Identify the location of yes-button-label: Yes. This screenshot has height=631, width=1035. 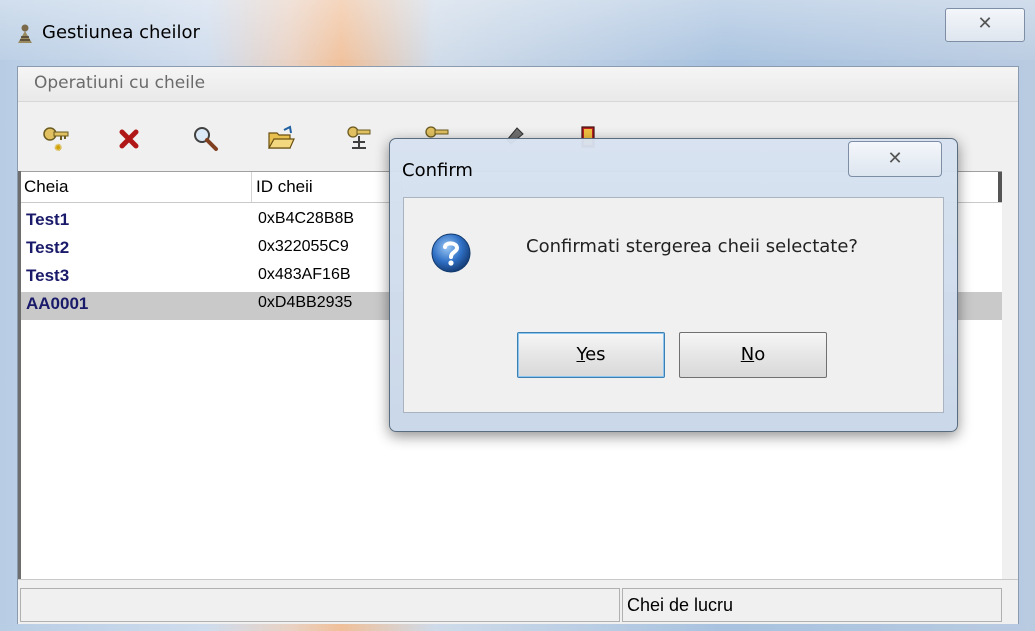
(591, 354).